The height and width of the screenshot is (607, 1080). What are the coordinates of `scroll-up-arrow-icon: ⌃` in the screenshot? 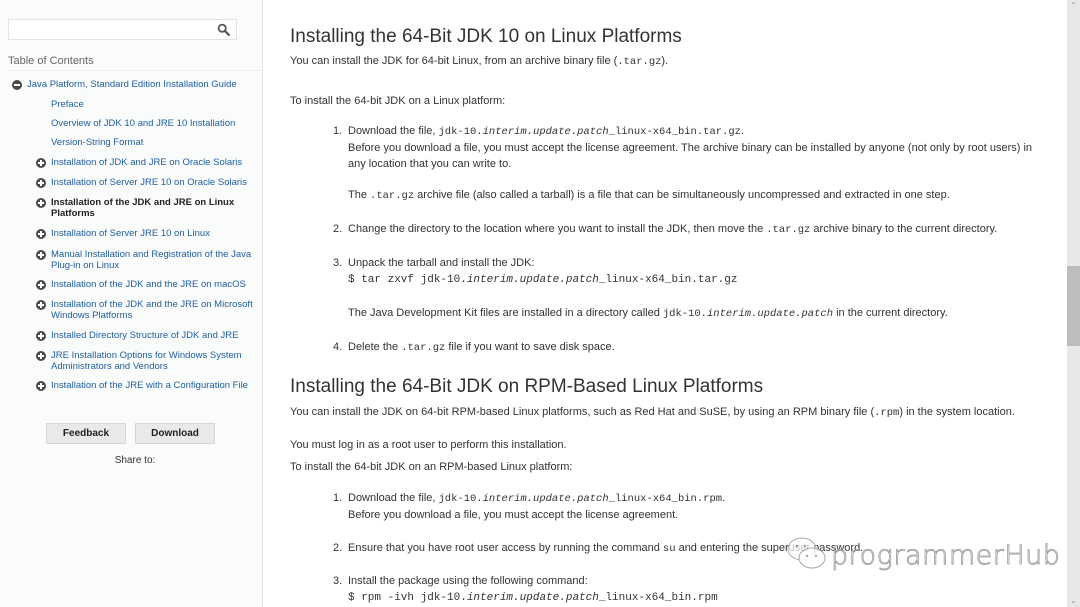 It's located at (1073, 6).